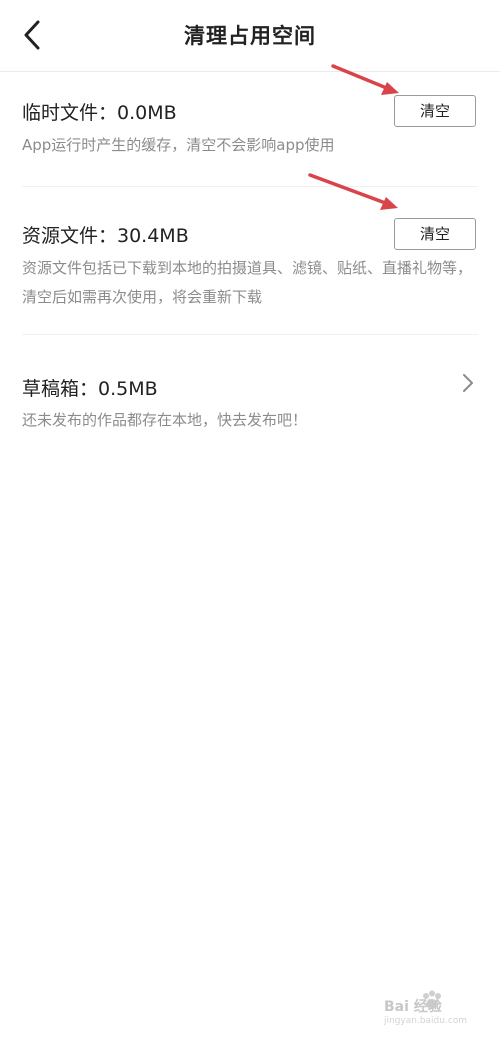 The image size is (500, 1048). I want to click on drafts-section: 草稿箱：0.5MB 还未发布的作品都存在本地，快去发布吧！, so click(250, 389).